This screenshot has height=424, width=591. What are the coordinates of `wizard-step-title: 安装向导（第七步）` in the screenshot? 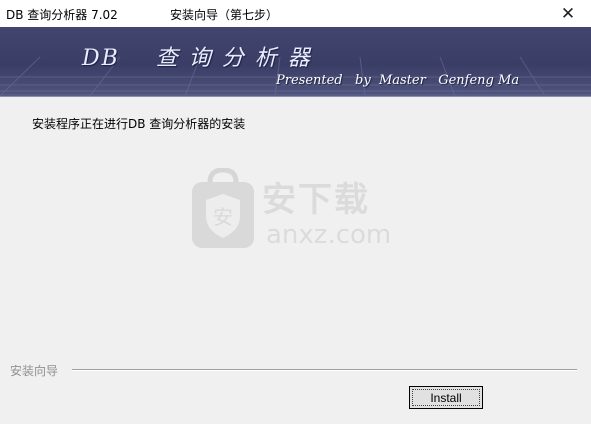 It's located at (224, 15).